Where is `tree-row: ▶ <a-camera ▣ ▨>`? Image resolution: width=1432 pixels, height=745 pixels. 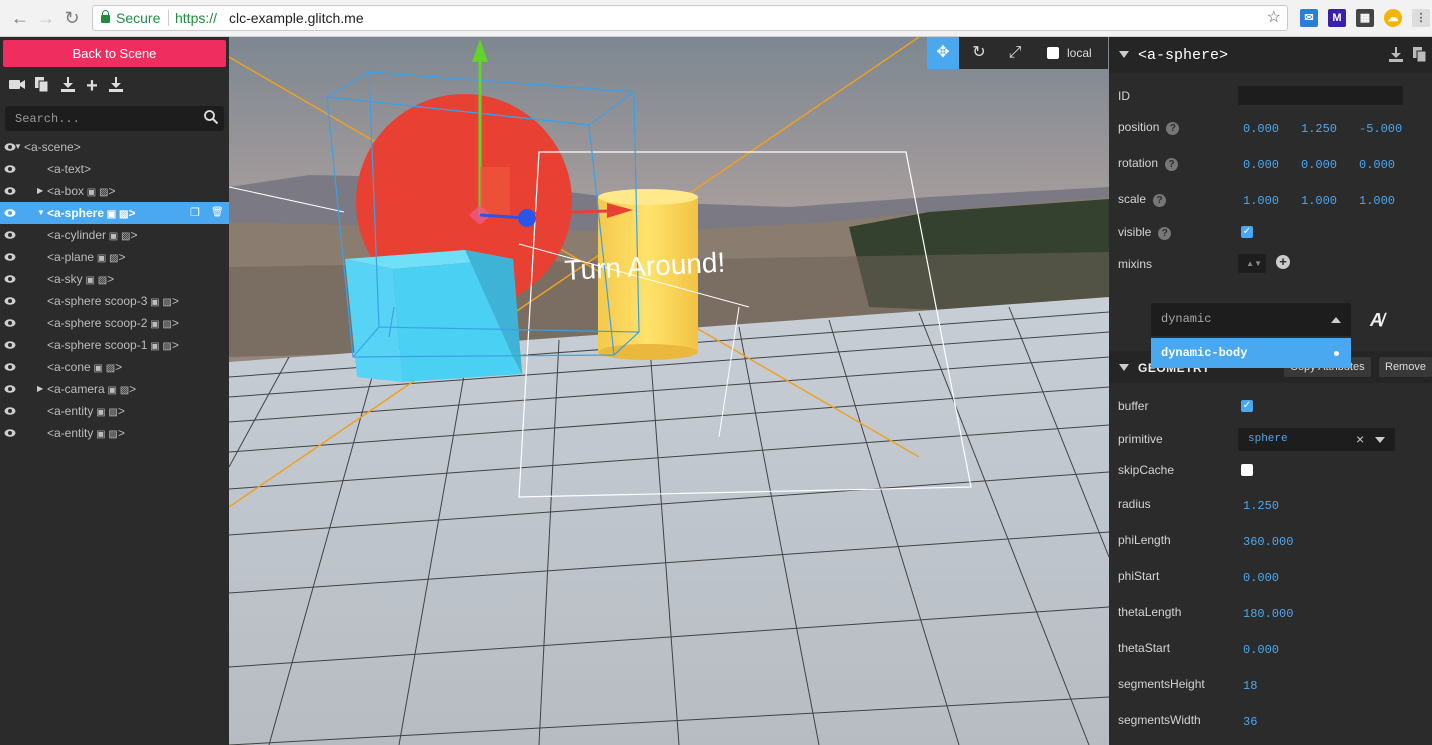 tree-row: ▶ <a-camera ▣ ▨> is located at coordinates (114, 389).